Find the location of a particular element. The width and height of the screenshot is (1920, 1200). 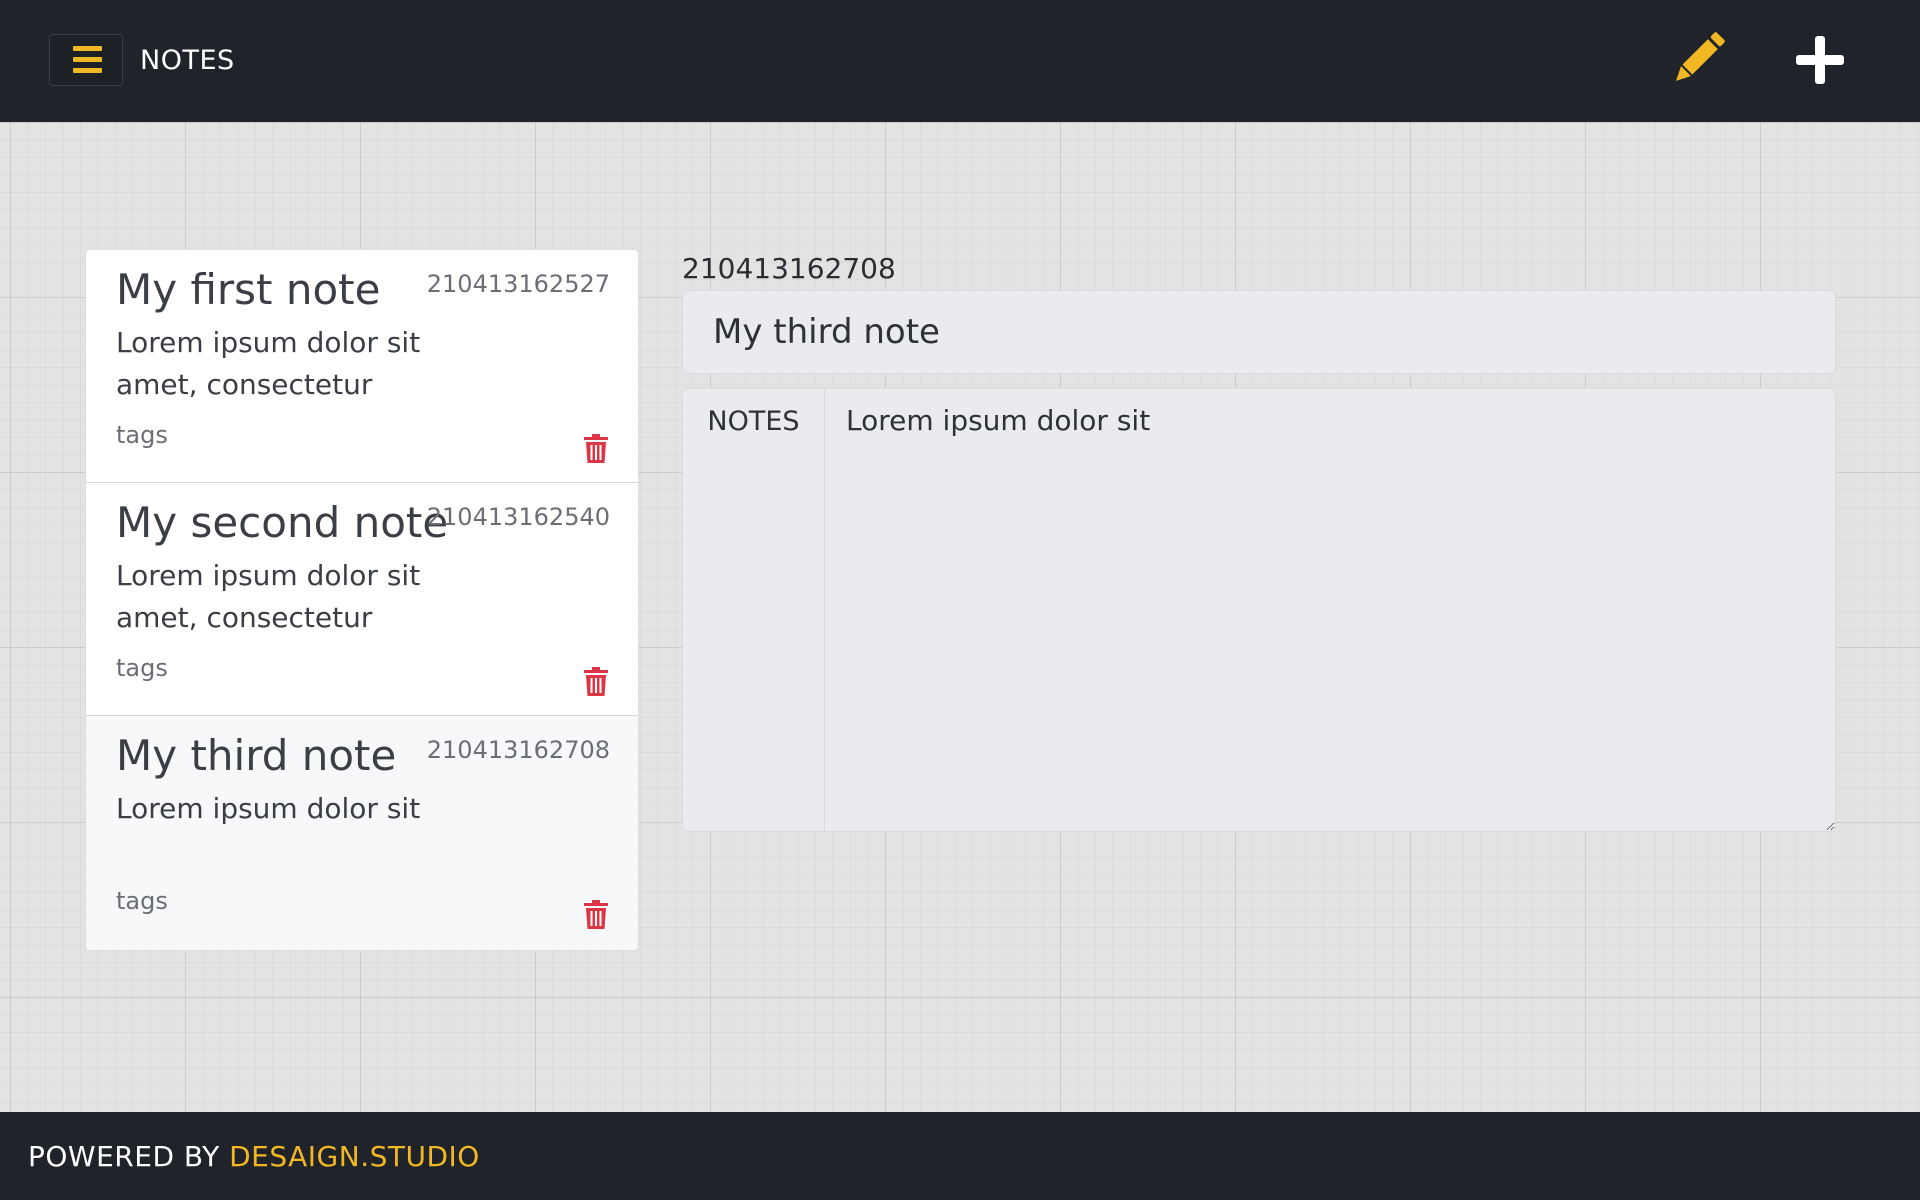

menu-button is located at coordinates (86, 60).